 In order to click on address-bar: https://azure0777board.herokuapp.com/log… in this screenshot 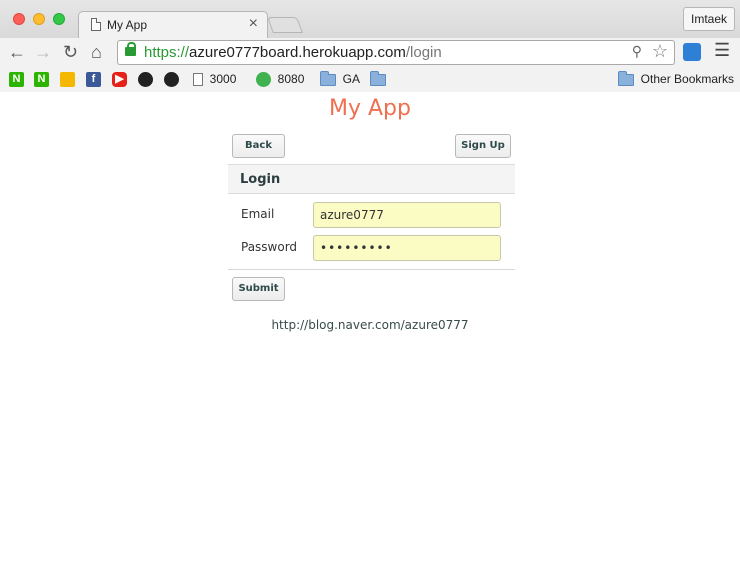, I will do `click(396, 52)`.